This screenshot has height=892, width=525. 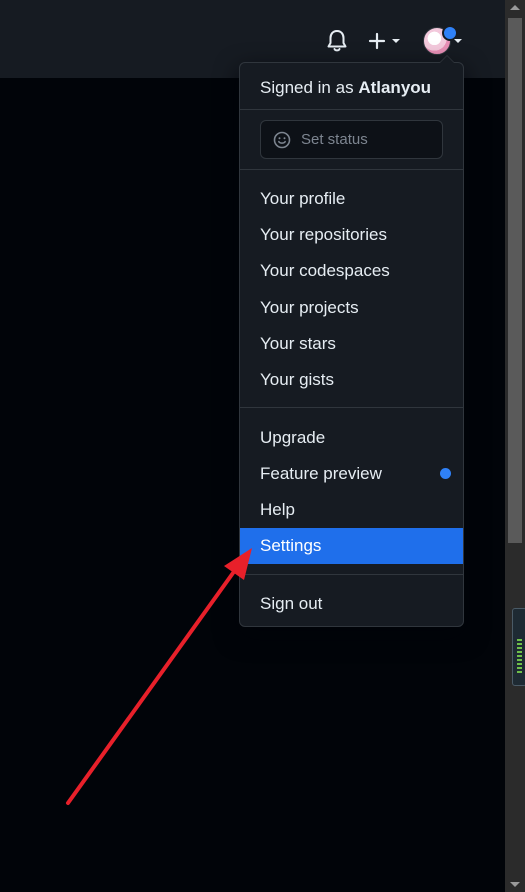 What do you see at coordinates (303, 198) in the screenshot?
I see `menu-item-label: Your profile` at bounding box center [303, 198].